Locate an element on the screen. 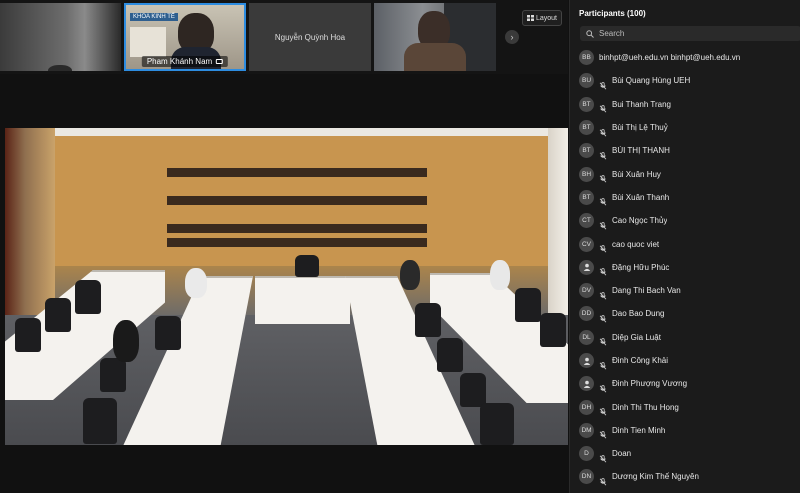  participant-row: DN Dương Kim Thế Nguyên is located at coordinates (685, 476).